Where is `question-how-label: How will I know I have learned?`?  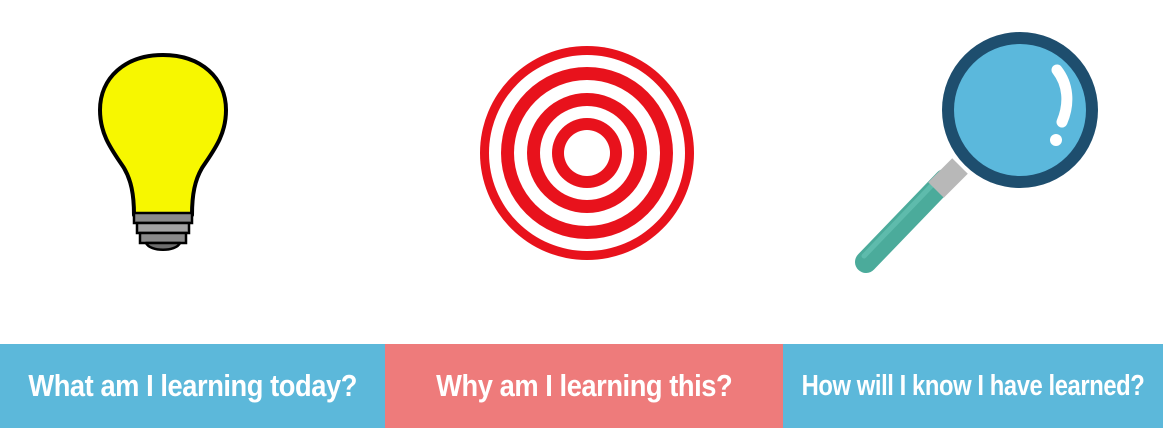
question-how-label: How will I know I have learned? is located at coordinates (973, 385).